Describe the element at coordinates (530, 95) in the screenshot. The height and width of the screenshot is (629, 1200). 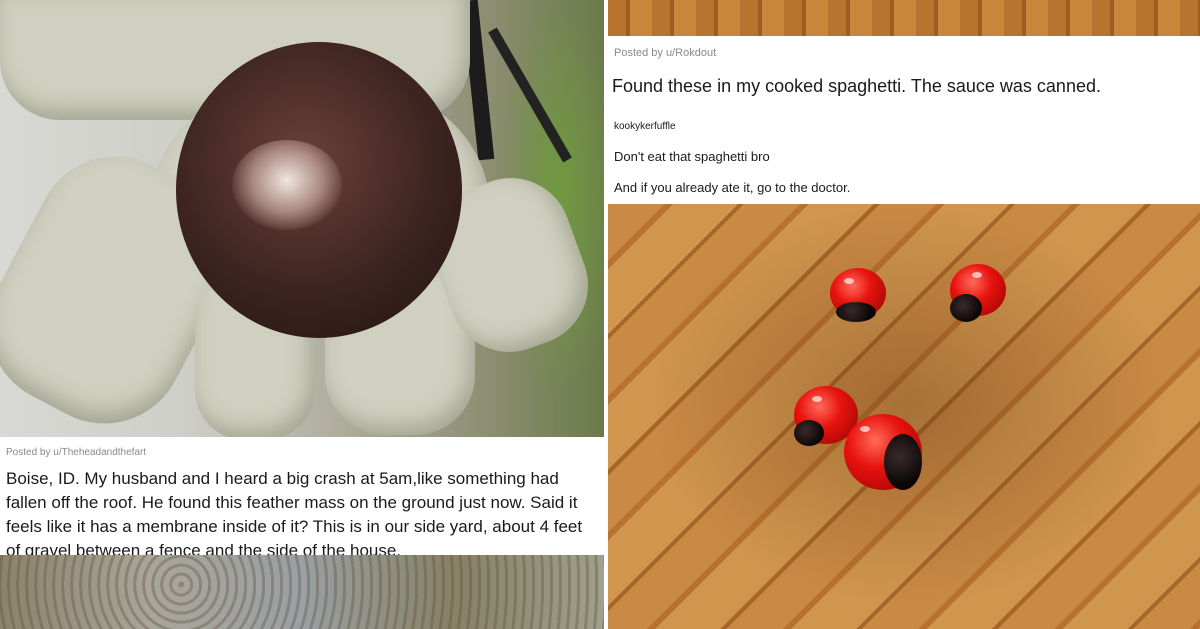
I see `tripod-leg` at that location.